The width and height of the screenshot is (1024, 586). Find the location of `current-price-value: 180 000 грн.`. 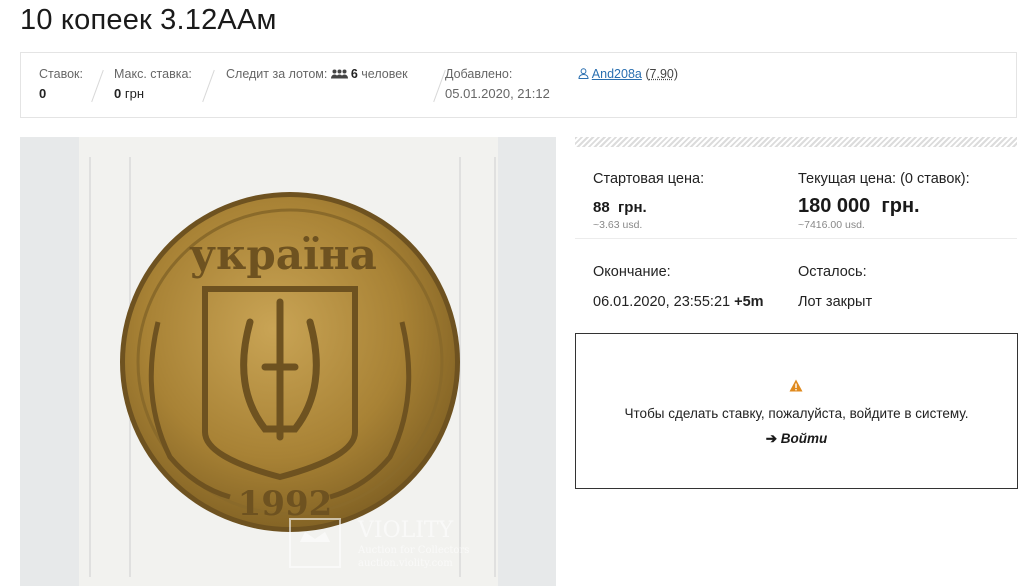

current-price-value: 180 000 грн. is located at coordinates (859, 206).